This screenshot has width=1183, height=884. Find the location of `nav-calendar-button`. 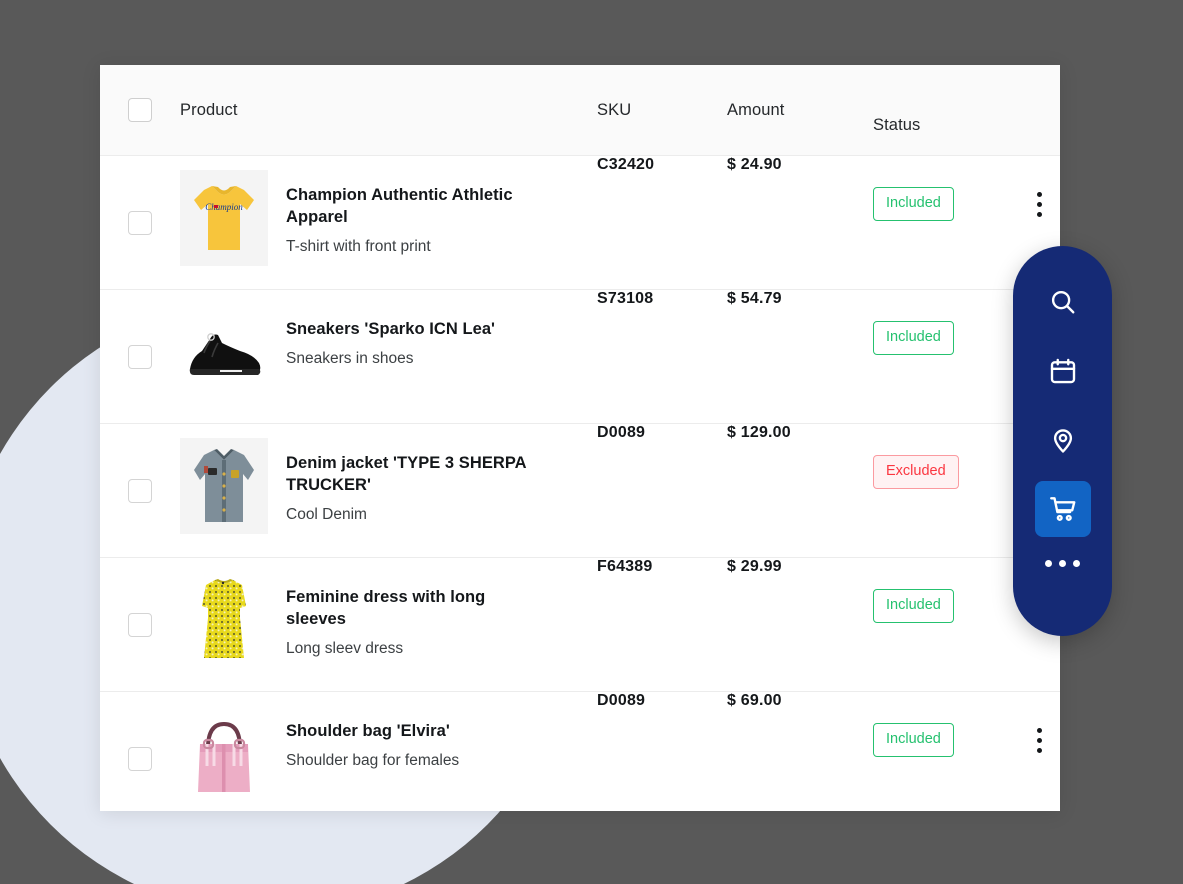

nav-calendar-button is located at coordinates (1063, 371).